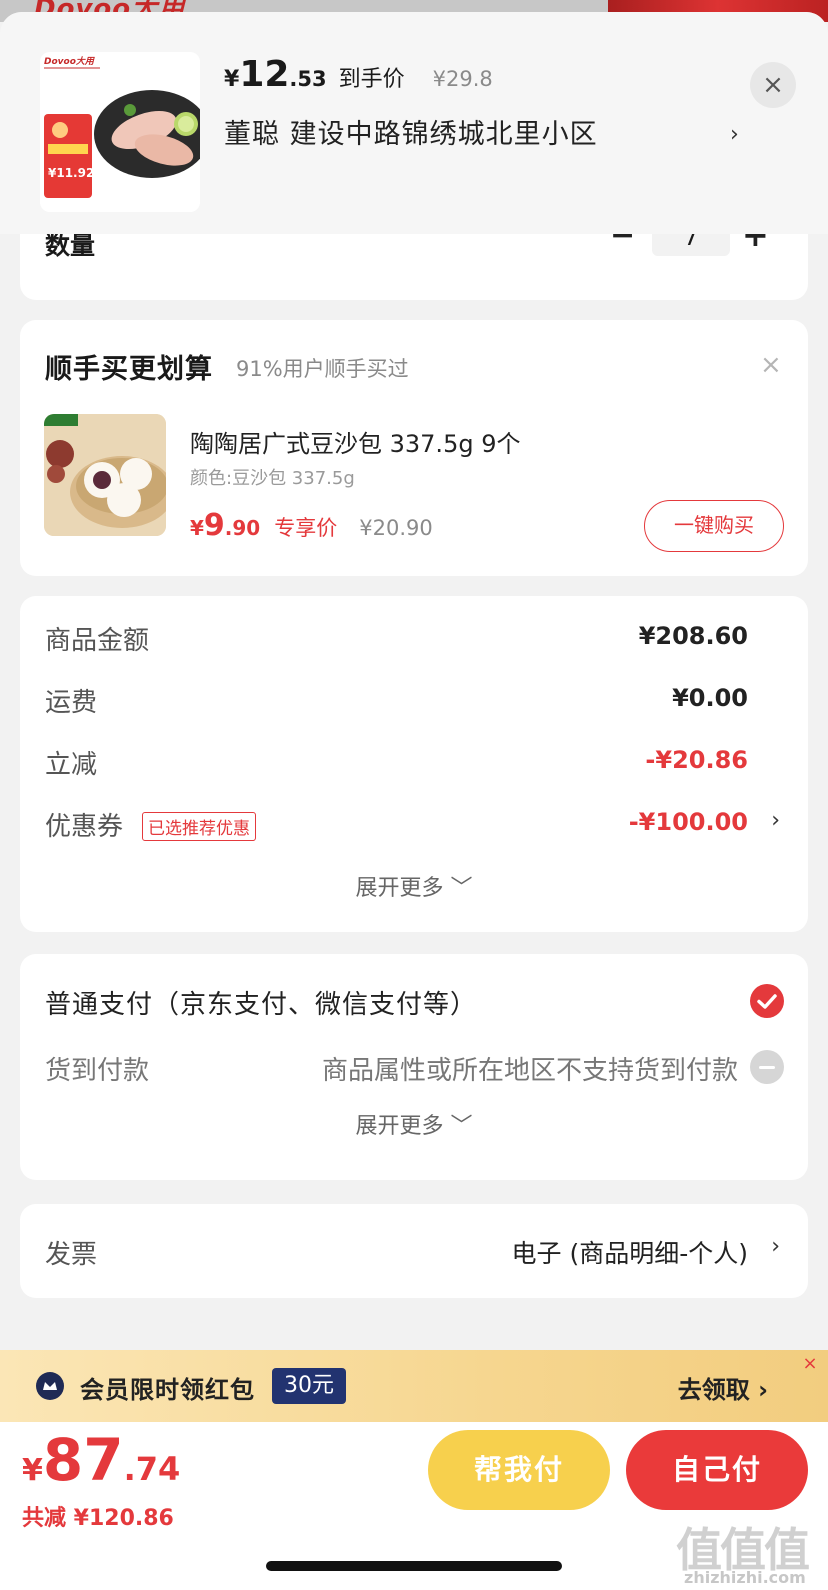 The height and width of the screenshot is (1590, 828). Describe the element at coordinates (371, 79) in the screenshot. I see `final-price-label: 到手价` at that location.